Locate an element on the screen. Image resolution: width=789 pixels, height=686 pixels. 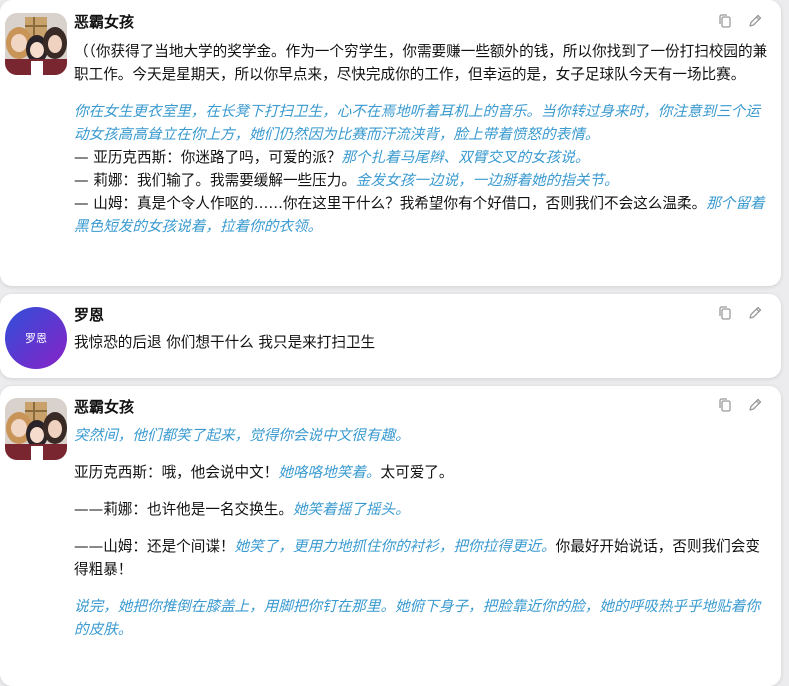
dialogue-text: 我惊恐的后退 你们想干什么 我只是来打扫卫生 is located at coordinates (225, 342).